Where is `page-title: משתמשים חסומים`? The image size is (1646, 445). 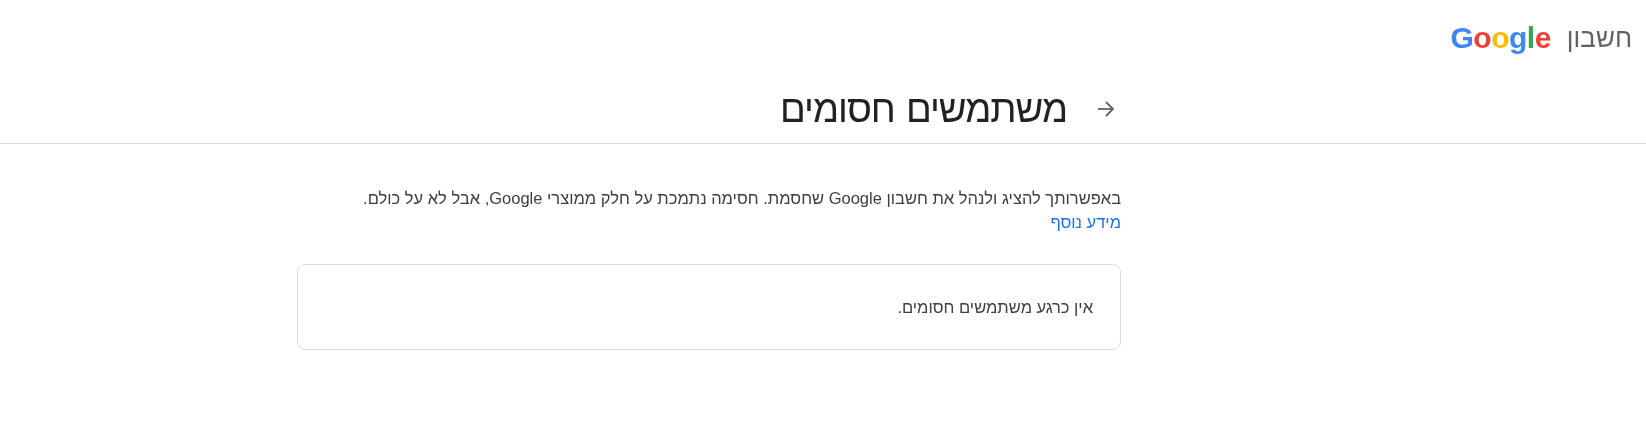 page-title: משתמשים חסומים is located at coordinates (923, 109).